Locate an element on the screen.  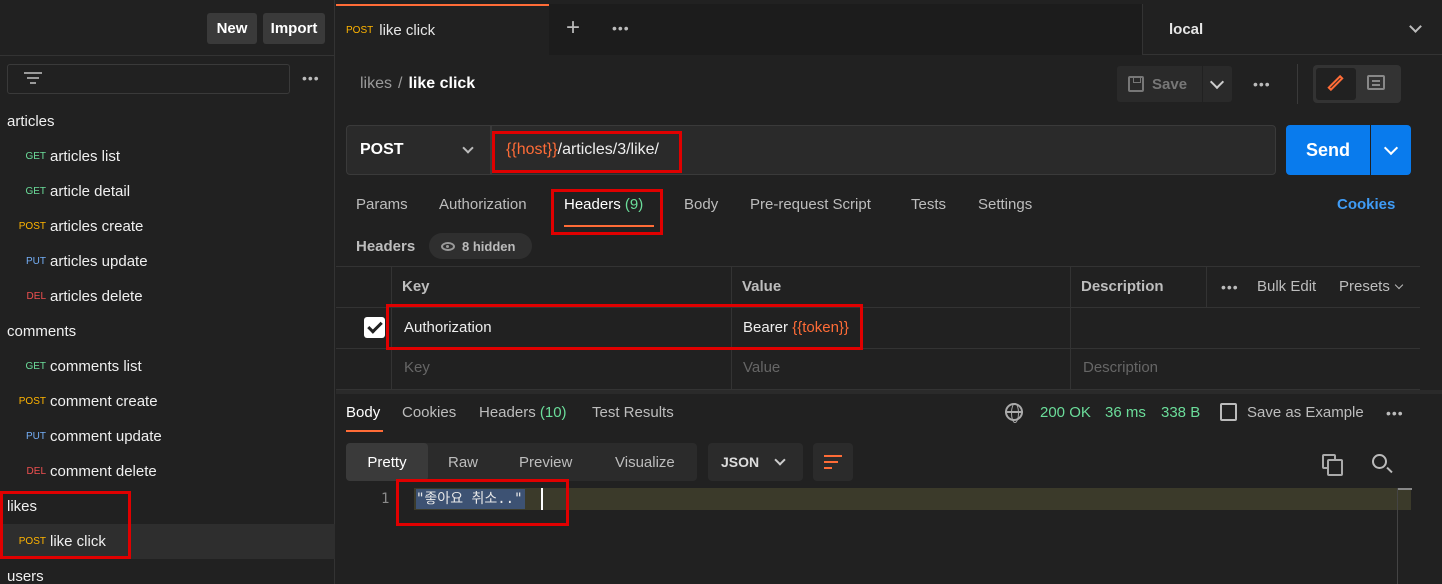
language-select: JSON is located at coordinates (755, 462).